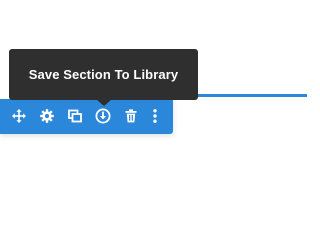 The width and height of the screenshot is (320, 247). I want to click on section-toolbar, so click(86, 116).